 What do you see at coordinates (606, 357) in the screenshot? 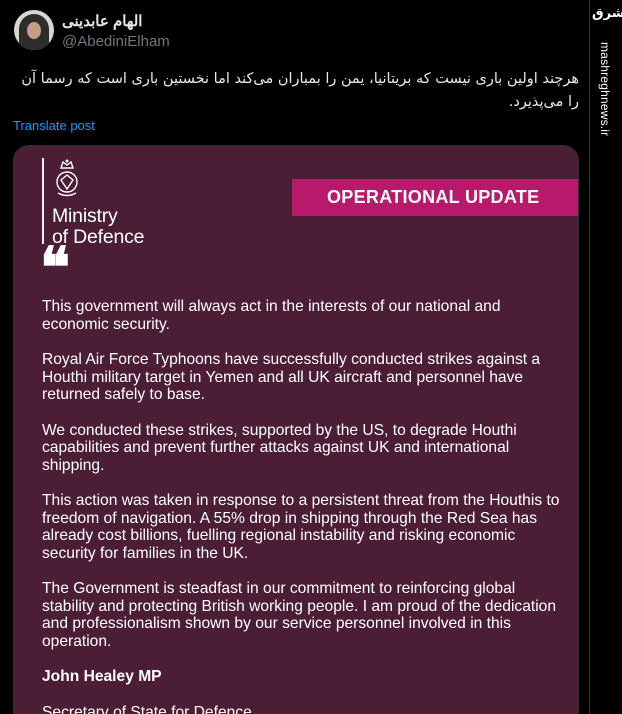
I see `watermark-strip: مشرق mashreghnews.ir` at bounding box center [606, 357].